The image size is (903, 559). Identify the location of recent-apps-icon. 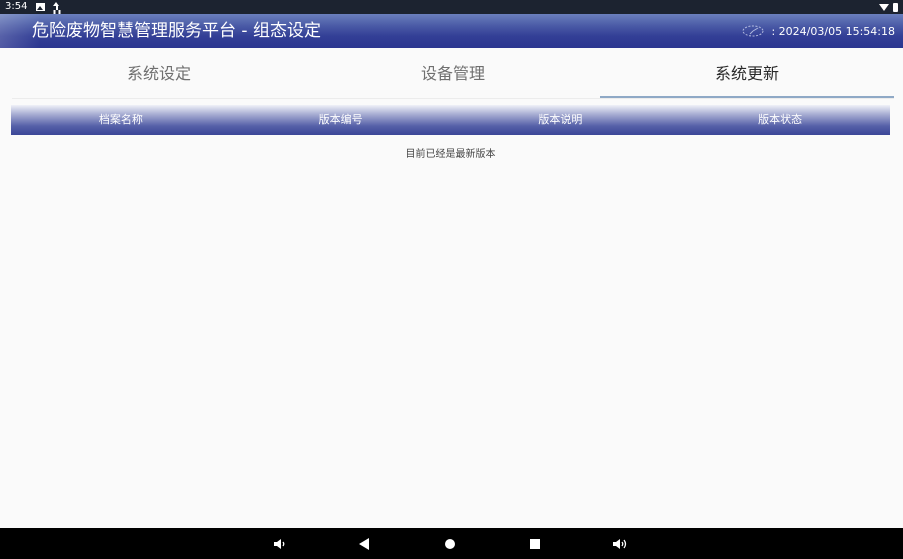
(535, 543).